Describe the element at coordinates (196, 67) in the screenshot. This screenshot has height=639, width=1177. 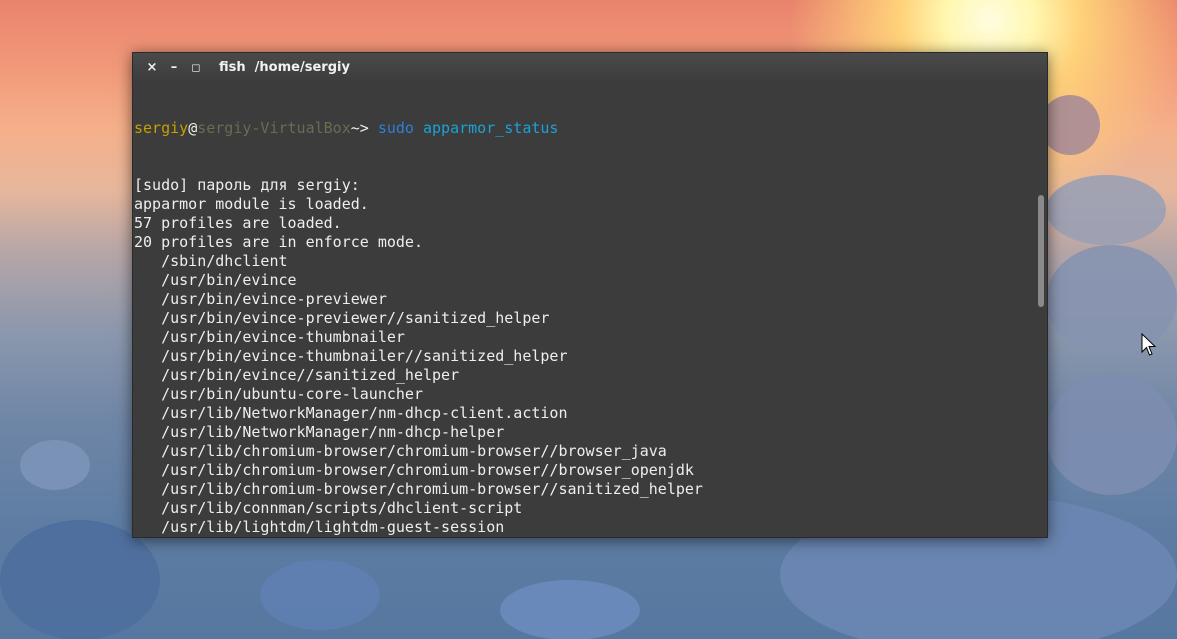
I see `maximize-icon: ◻` at that location.